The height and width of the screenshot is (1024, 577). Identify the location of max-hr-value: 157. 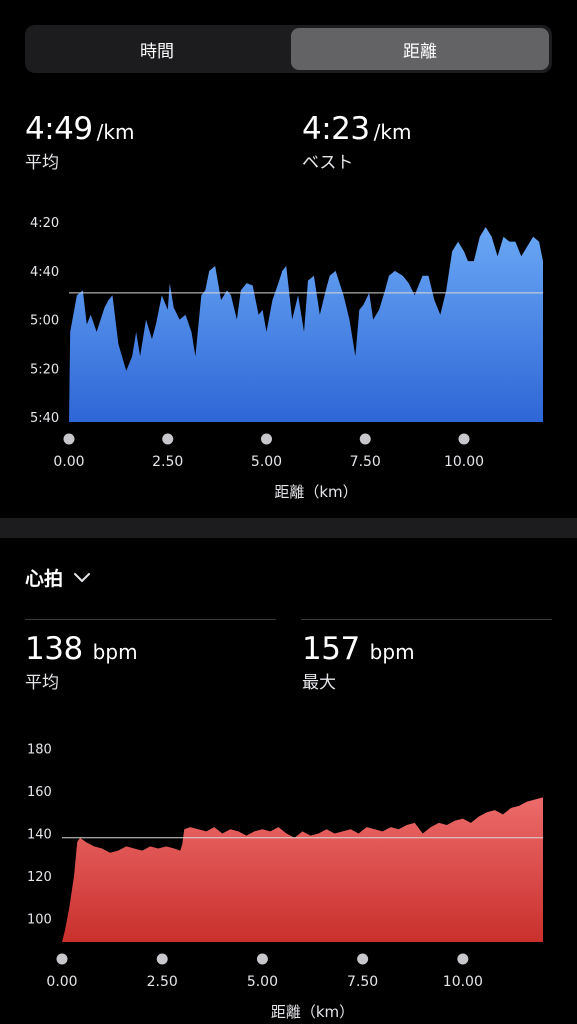
(331, 649).